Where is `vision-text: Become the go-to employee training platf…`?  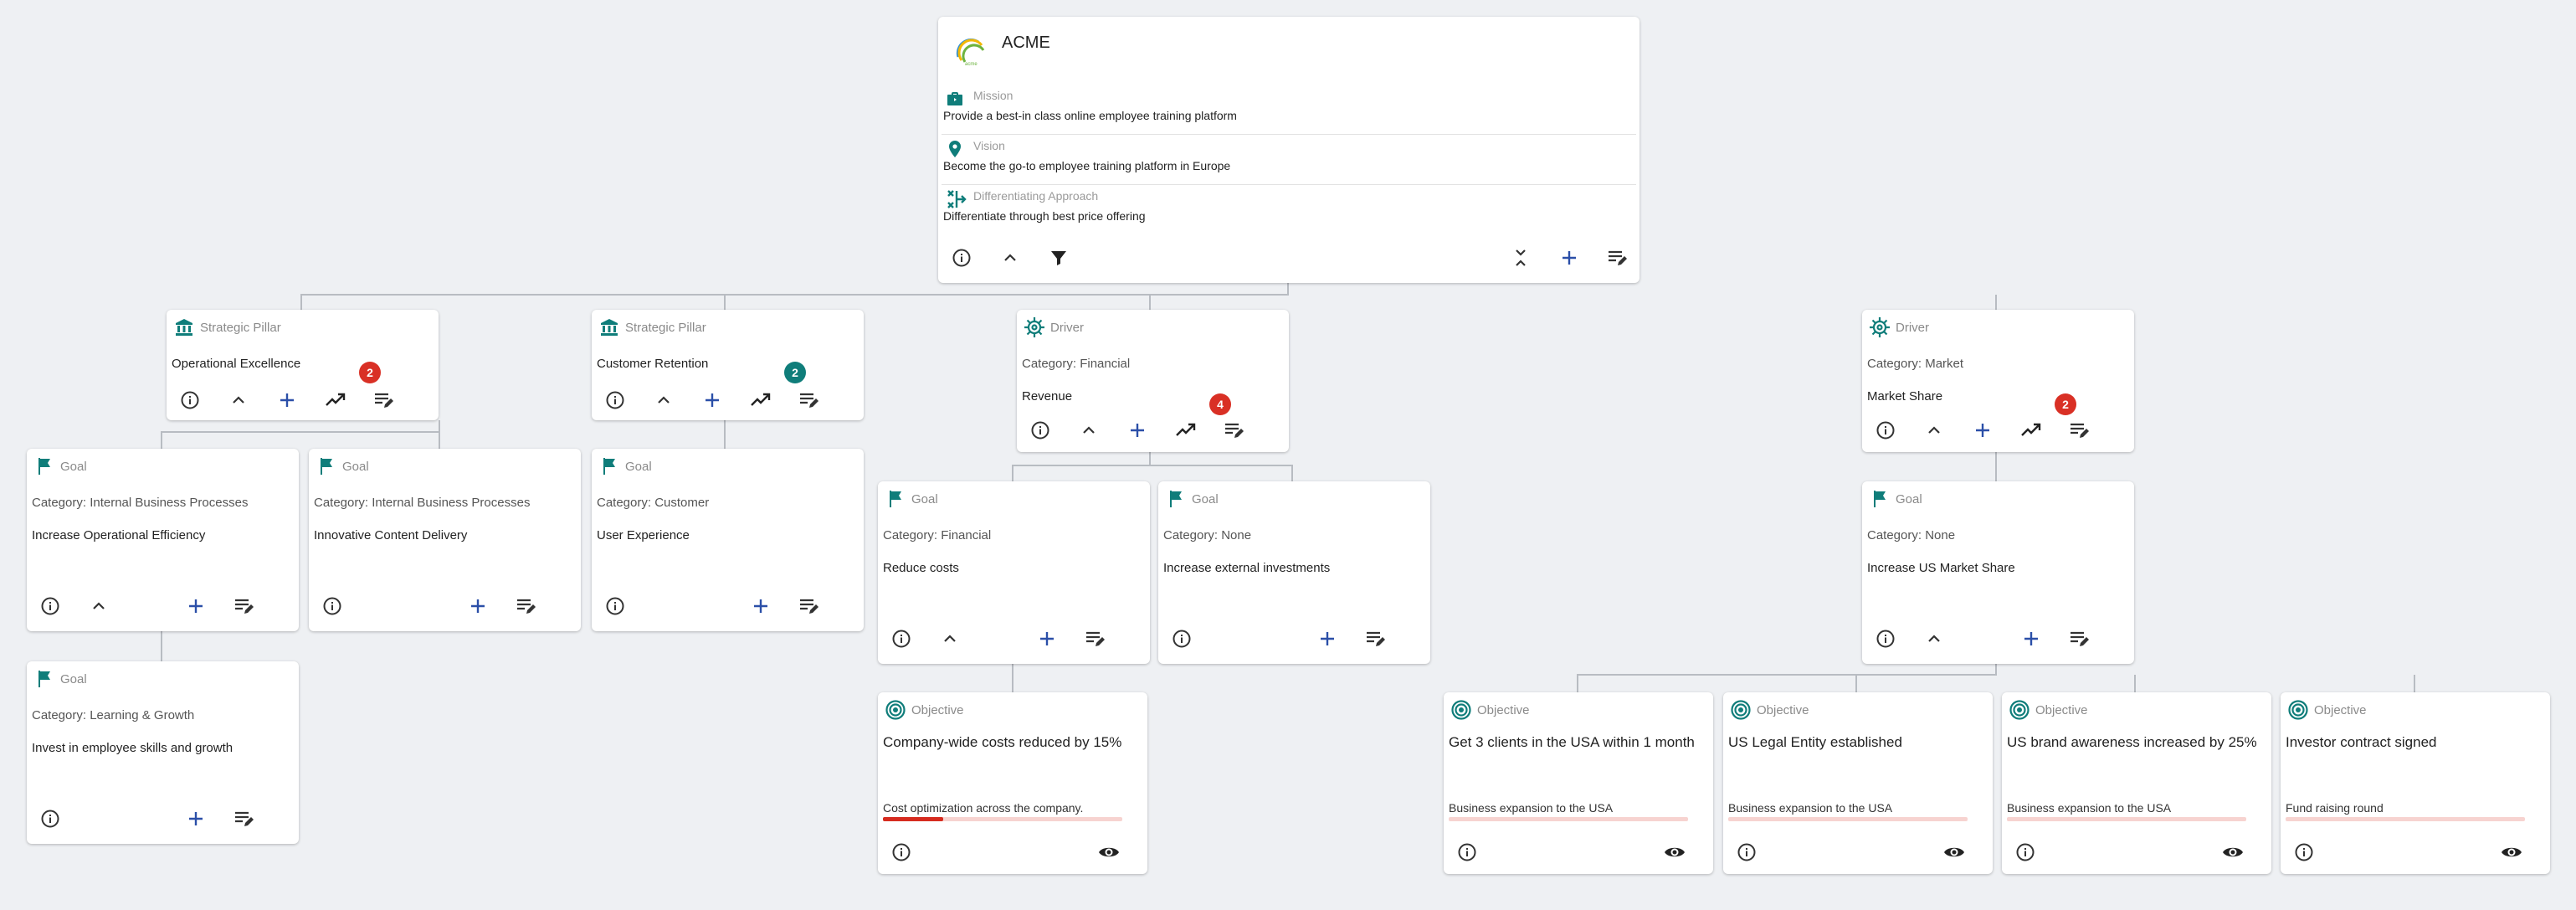
vision-text: Become the go-to employee training platf… is located at coordinates (1087, 165).